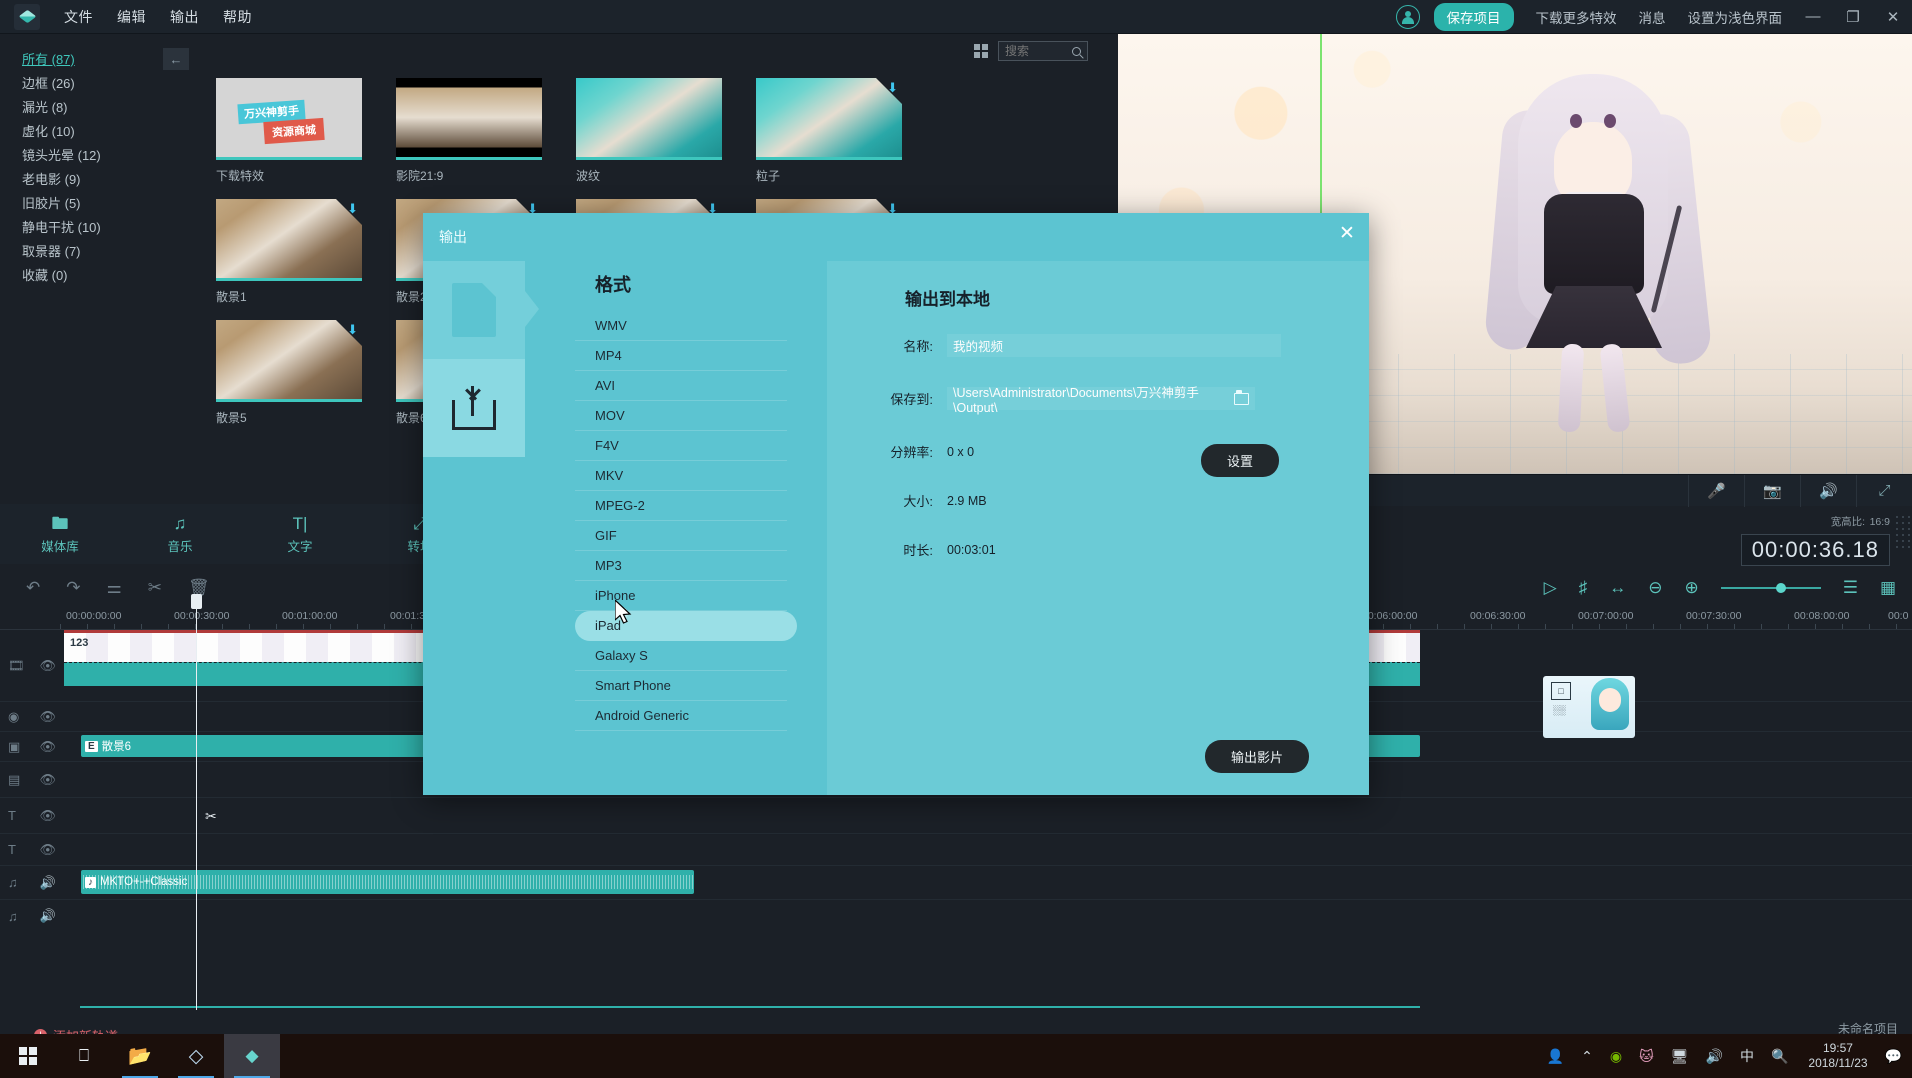 The image size is (1912, 1078). Describe the element at coordinates (686, 624) in the screenshot. I see `format-option-ipad: iPad` at that location.